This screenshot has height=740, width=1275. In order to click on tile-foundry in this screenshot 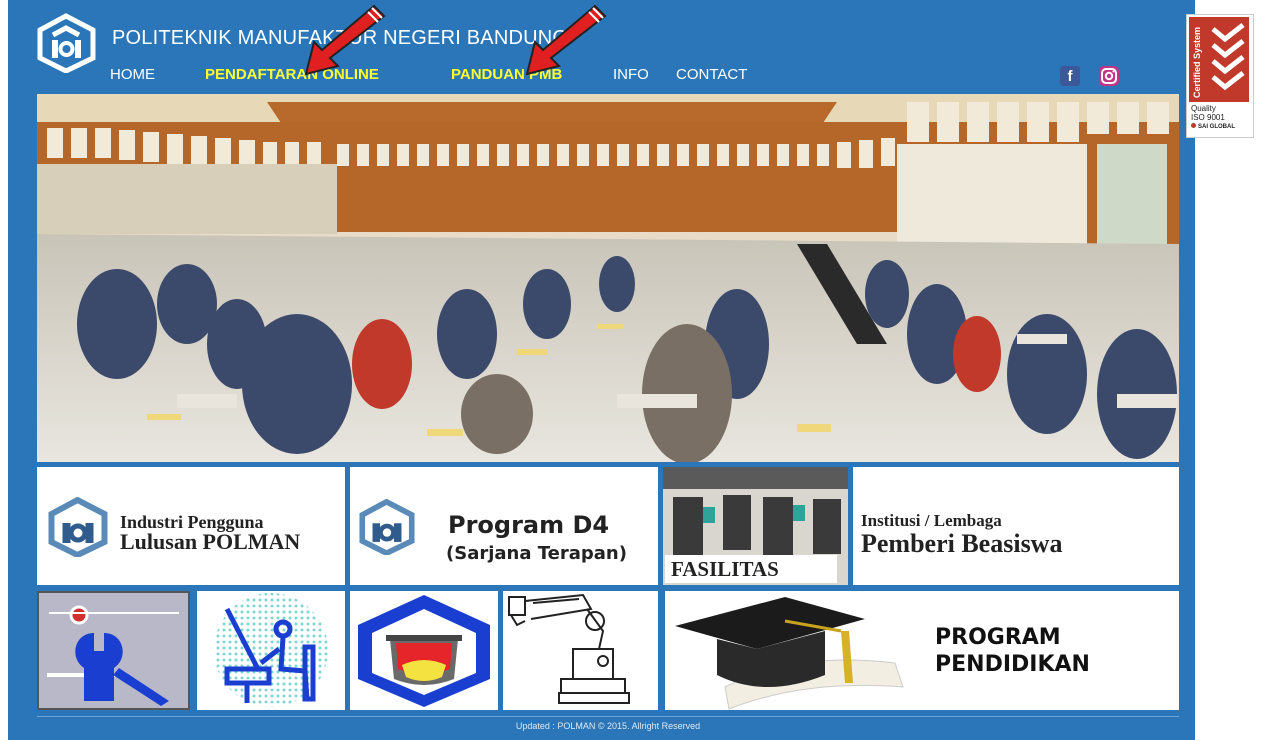, I will do `click(424, 650)`.